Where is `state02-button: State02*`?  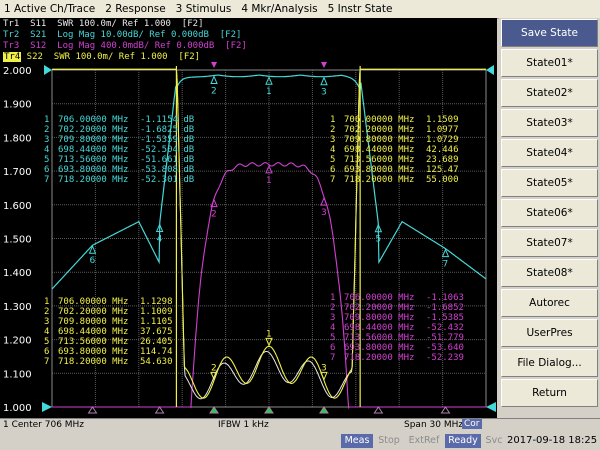 state02-button: State02* is located at coordinates (549, 93).